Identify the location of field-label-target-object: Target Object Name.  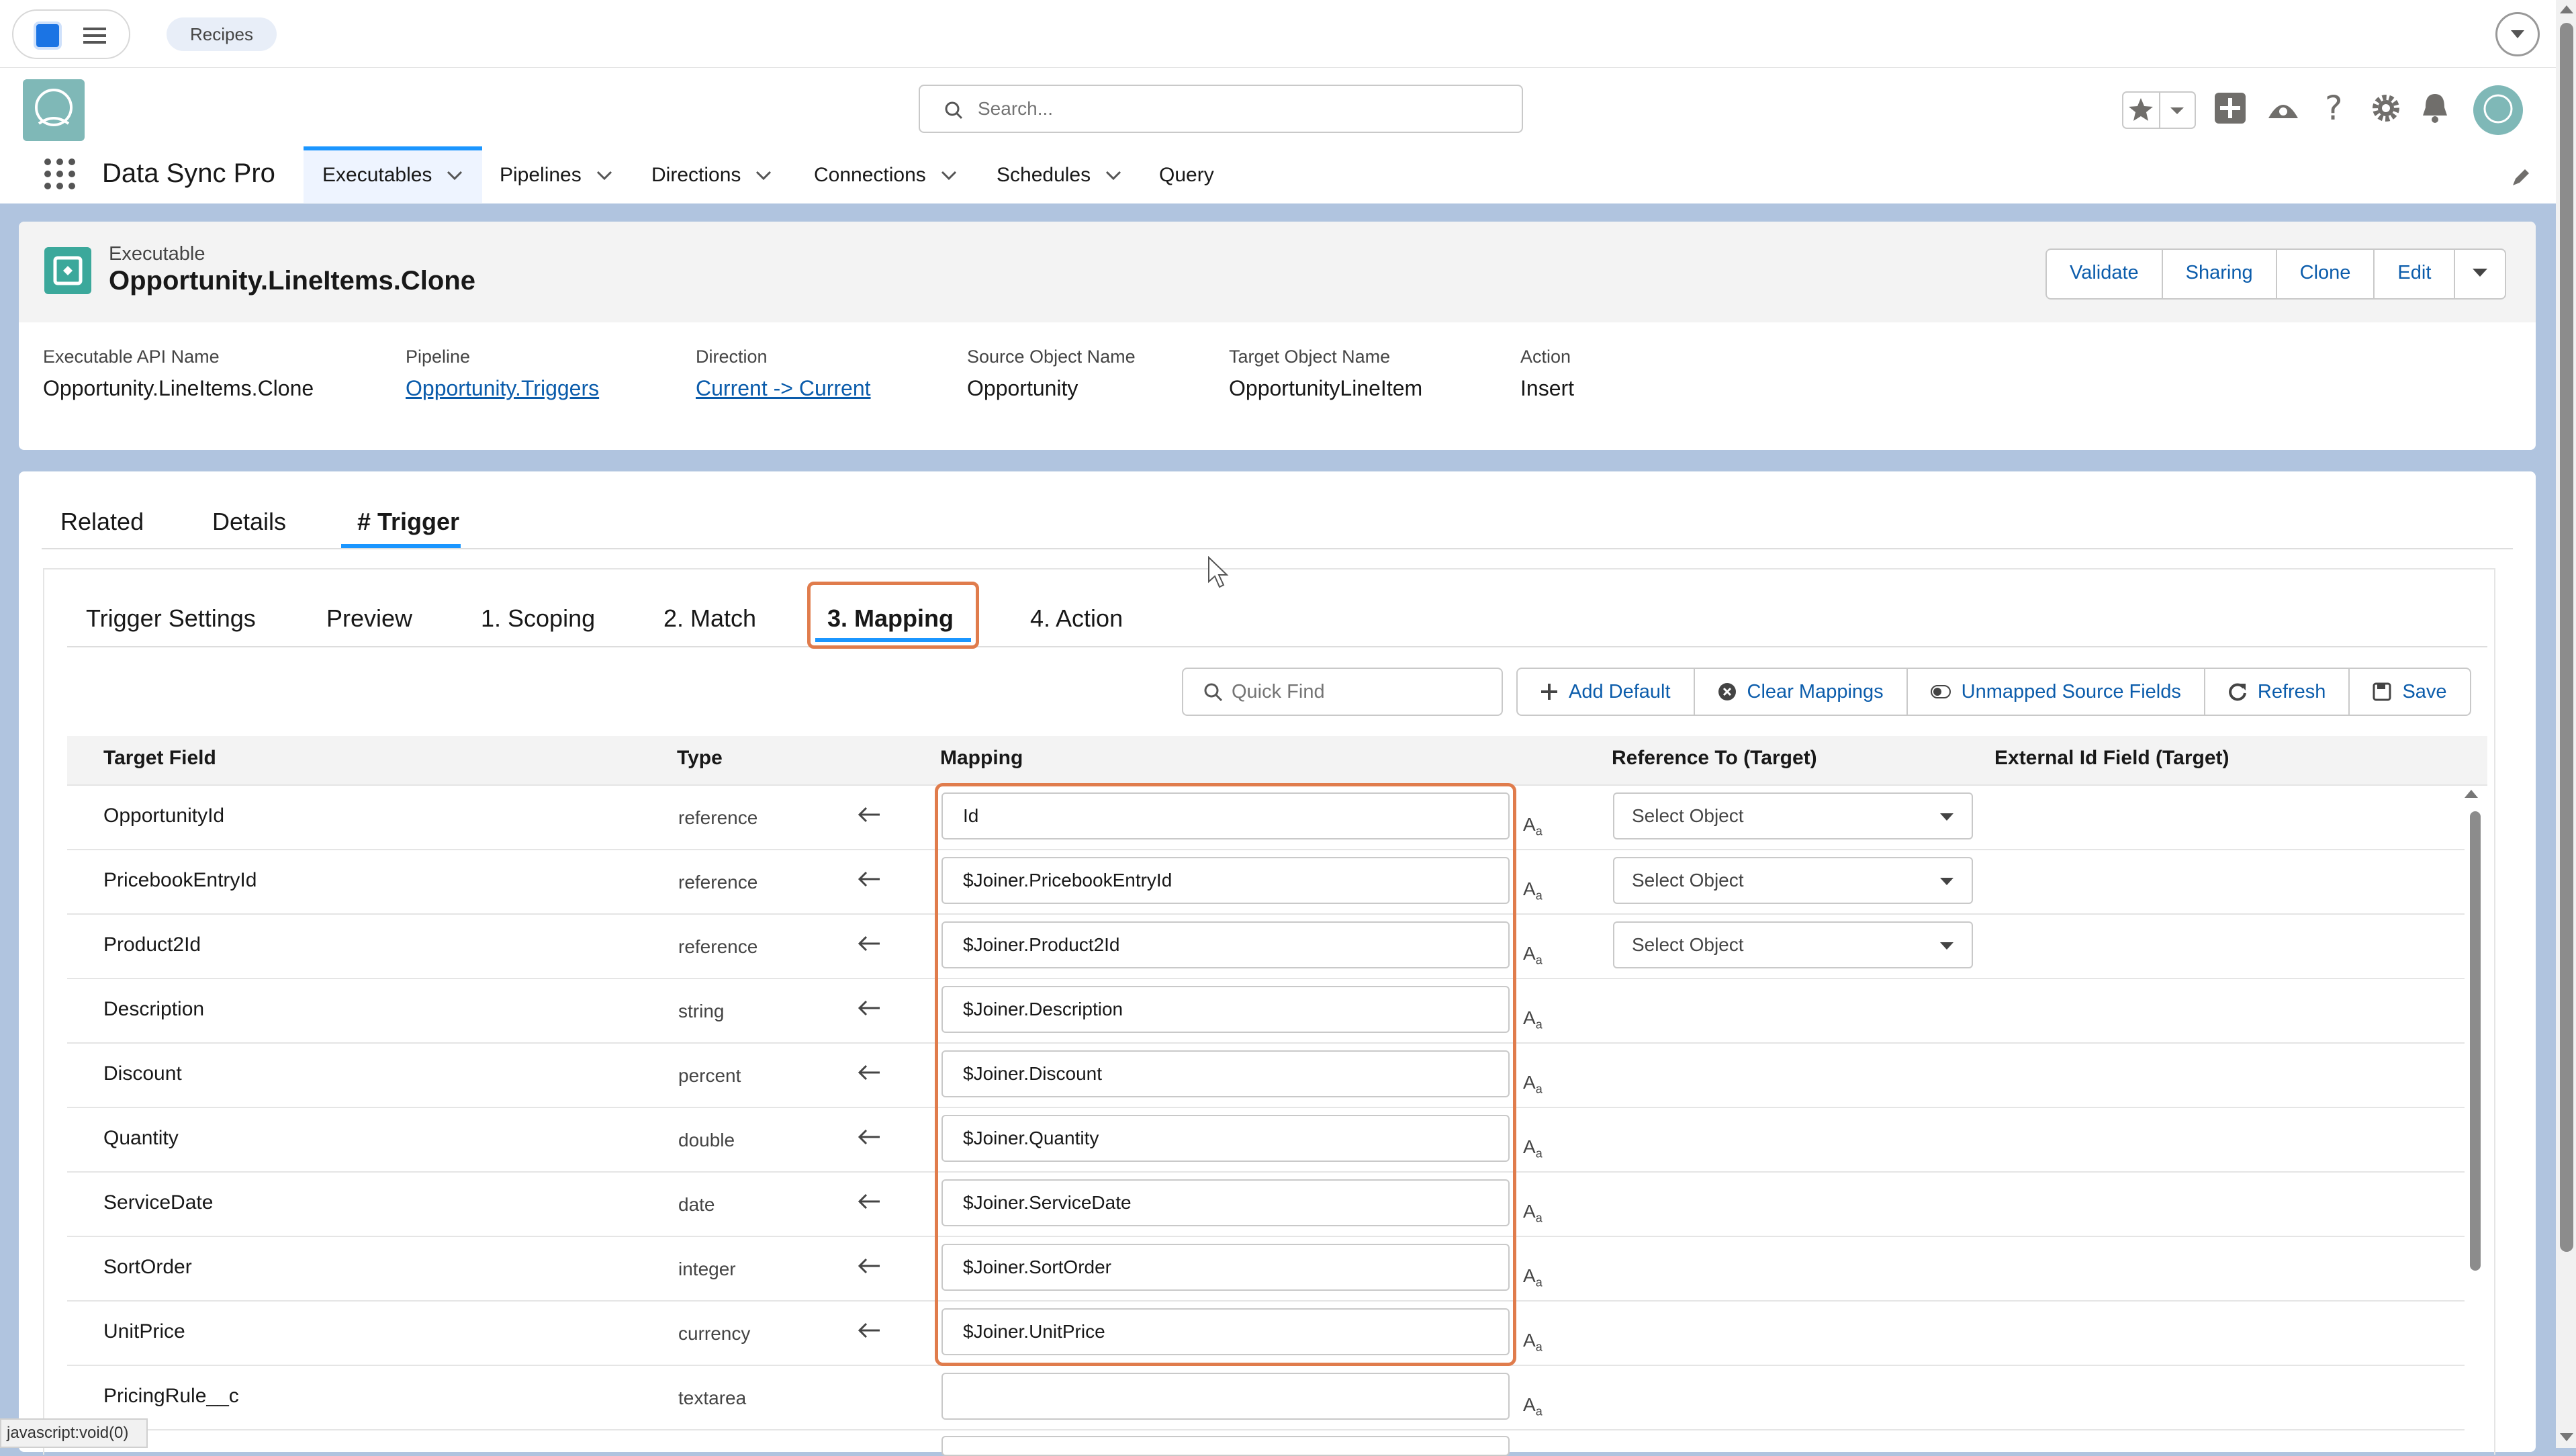
(1310, 357).